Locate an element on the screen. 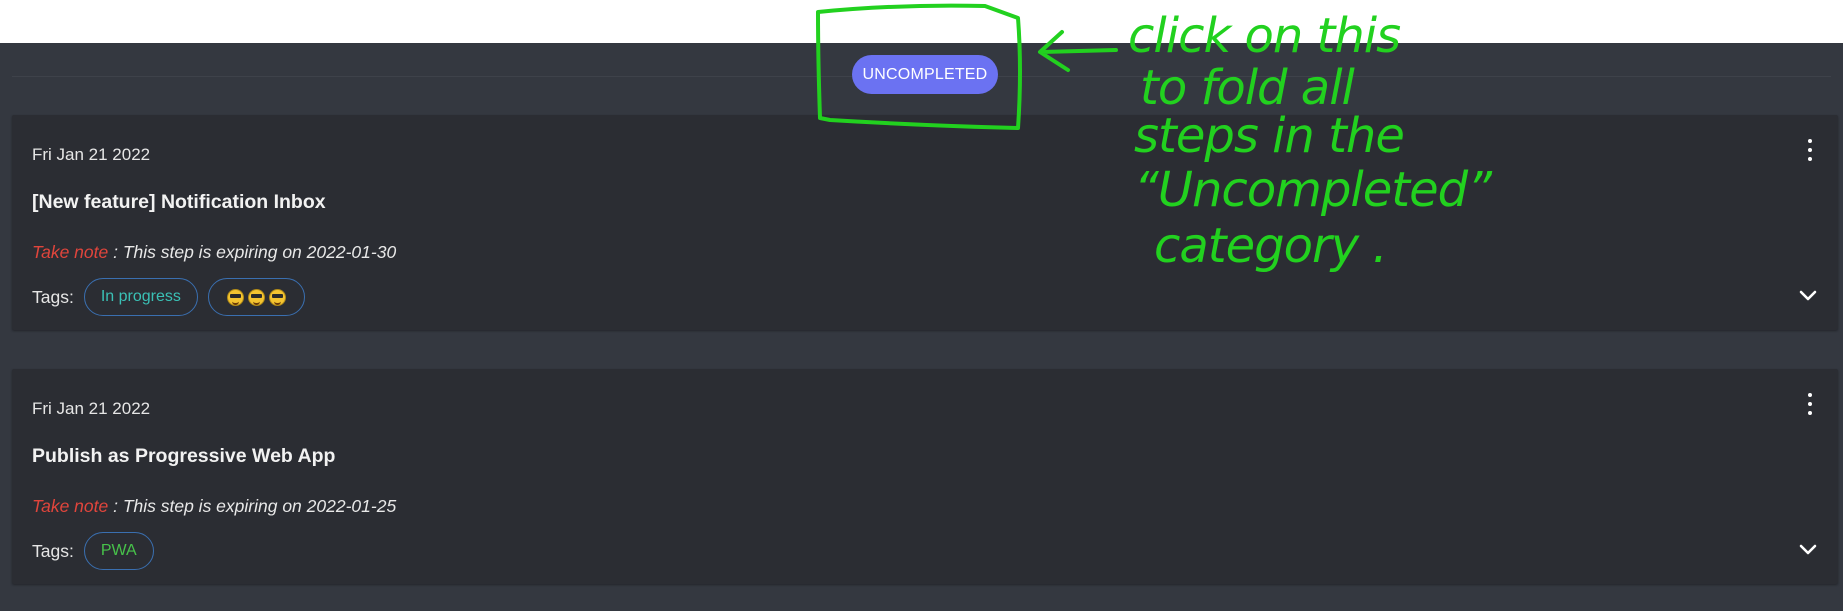 This screenshot has width=1843, height=611. tag-pwa: PWA is located at coordinates (118, 551).